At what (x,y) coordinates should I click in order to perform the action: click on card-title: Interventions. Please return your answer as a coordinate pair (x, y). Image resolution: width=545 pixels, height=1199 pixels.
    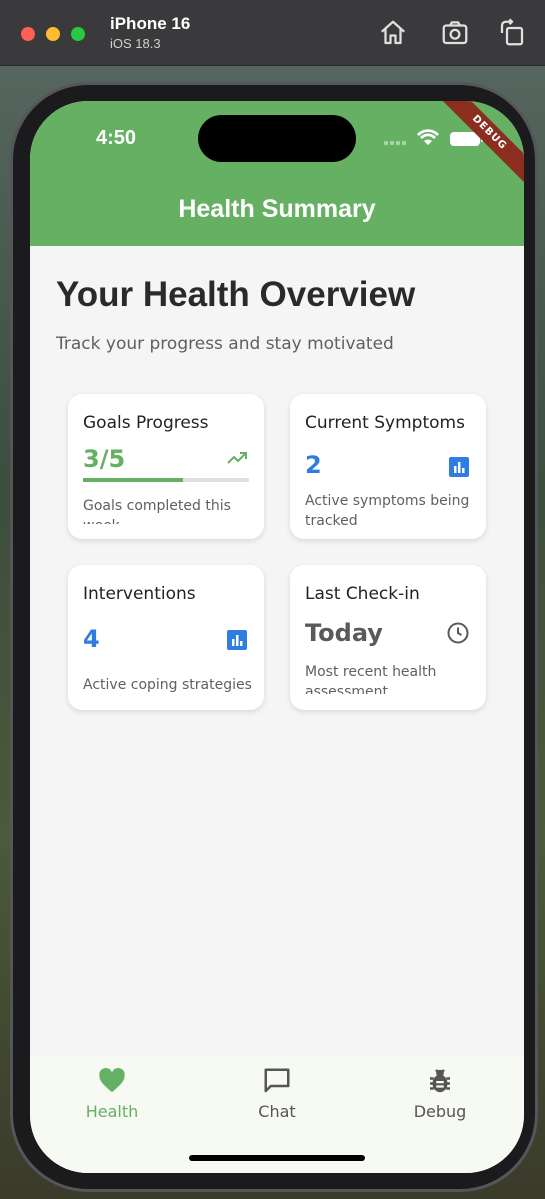
    Looking at the image, I should click on (139, 594).